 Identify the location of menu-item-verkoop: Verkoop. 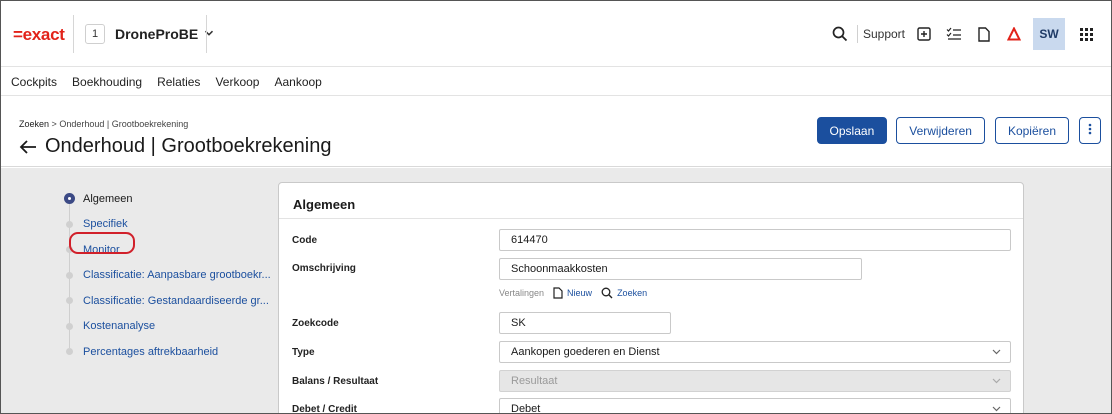
(237, 82).